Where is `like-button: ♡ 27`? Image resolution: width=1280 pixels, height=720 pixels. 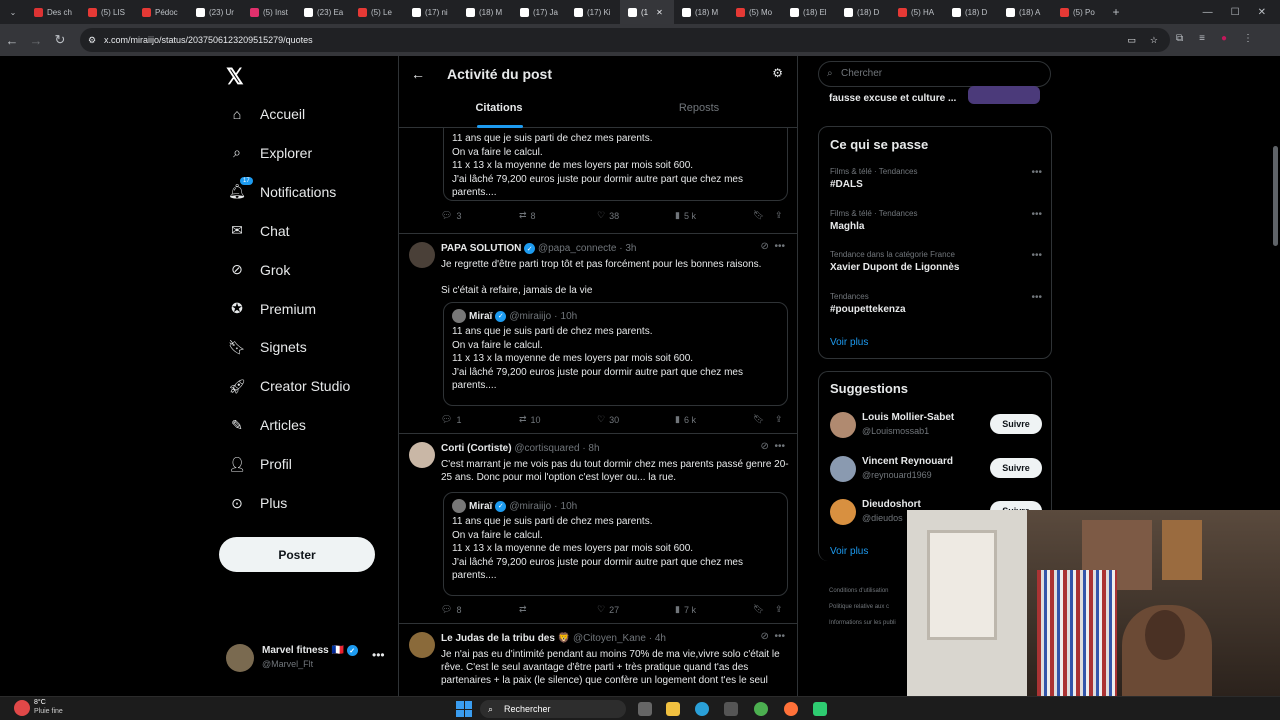 like-button: ♡ 27 is located at coordinates (608, 609).